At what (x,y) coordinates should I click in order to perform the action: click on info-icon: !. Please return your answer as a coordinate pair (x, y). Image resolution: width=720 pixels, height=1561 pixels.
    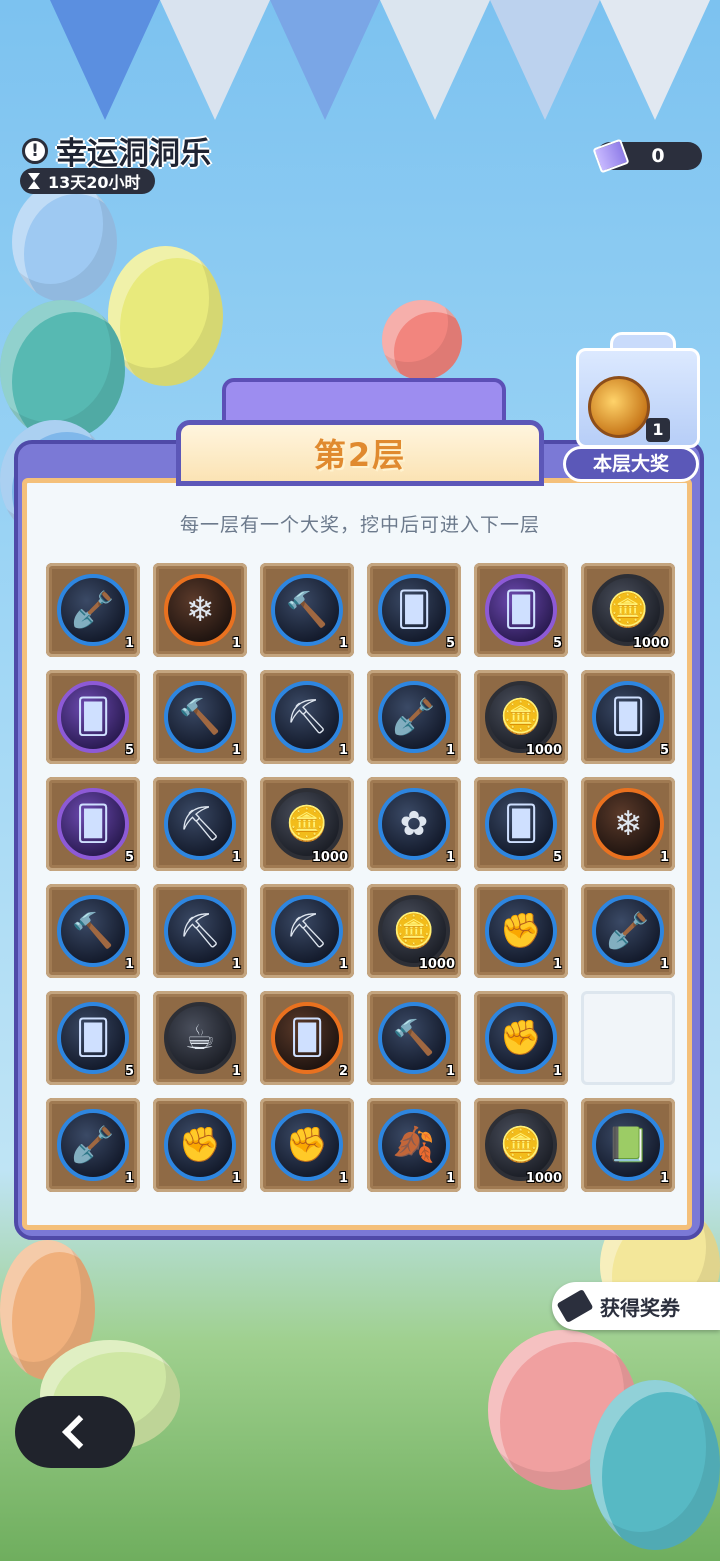
    Looking at the image, I should click on (35, 150).